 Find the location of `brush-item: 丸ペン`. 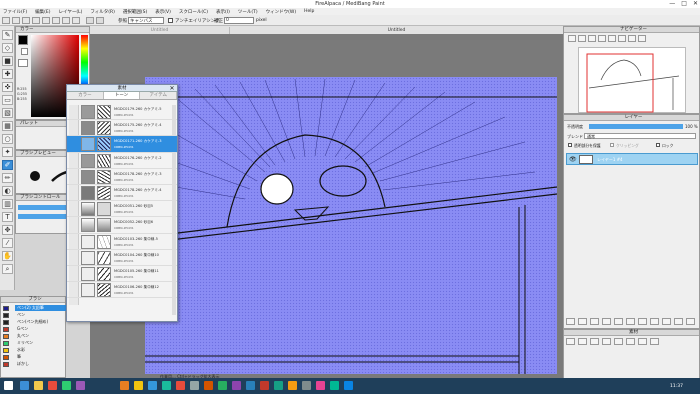

brush-item: 丸ペン is located at coordinates (41, 336).